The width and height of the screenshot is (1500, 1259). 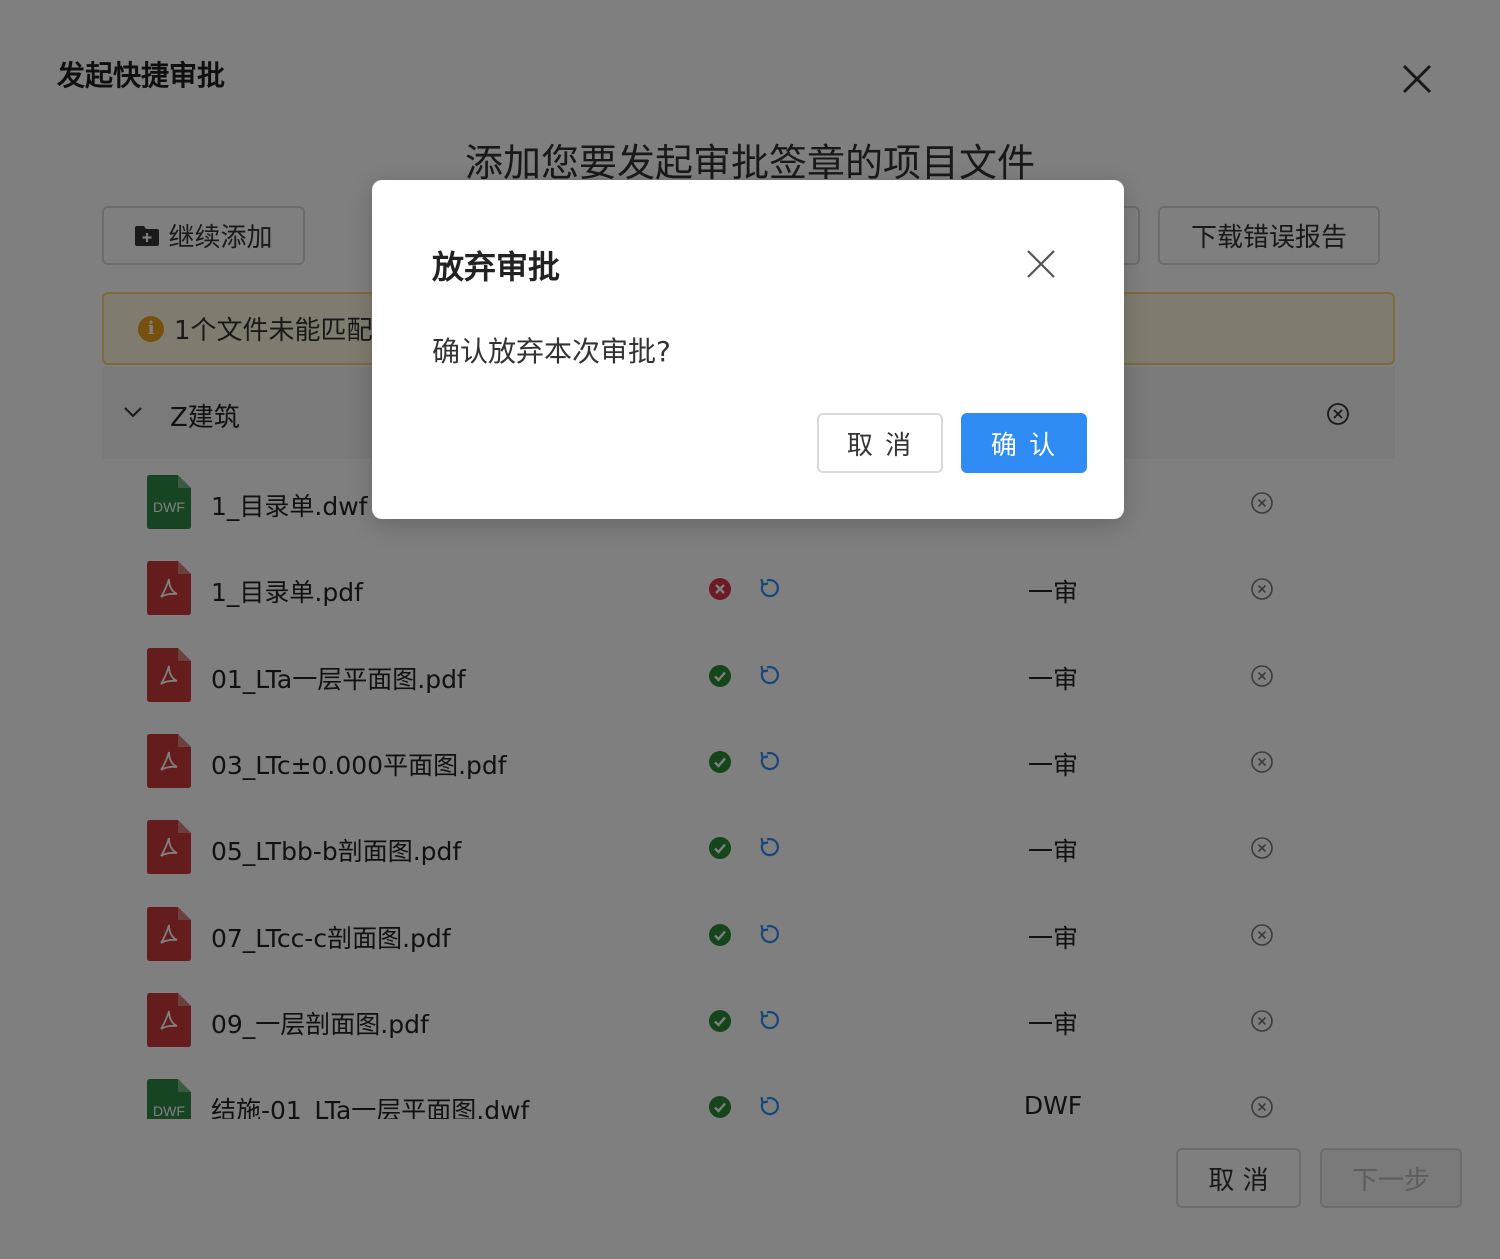 I want to click on dialog-cancel-button: 取 消, so click(x=880, y=443).